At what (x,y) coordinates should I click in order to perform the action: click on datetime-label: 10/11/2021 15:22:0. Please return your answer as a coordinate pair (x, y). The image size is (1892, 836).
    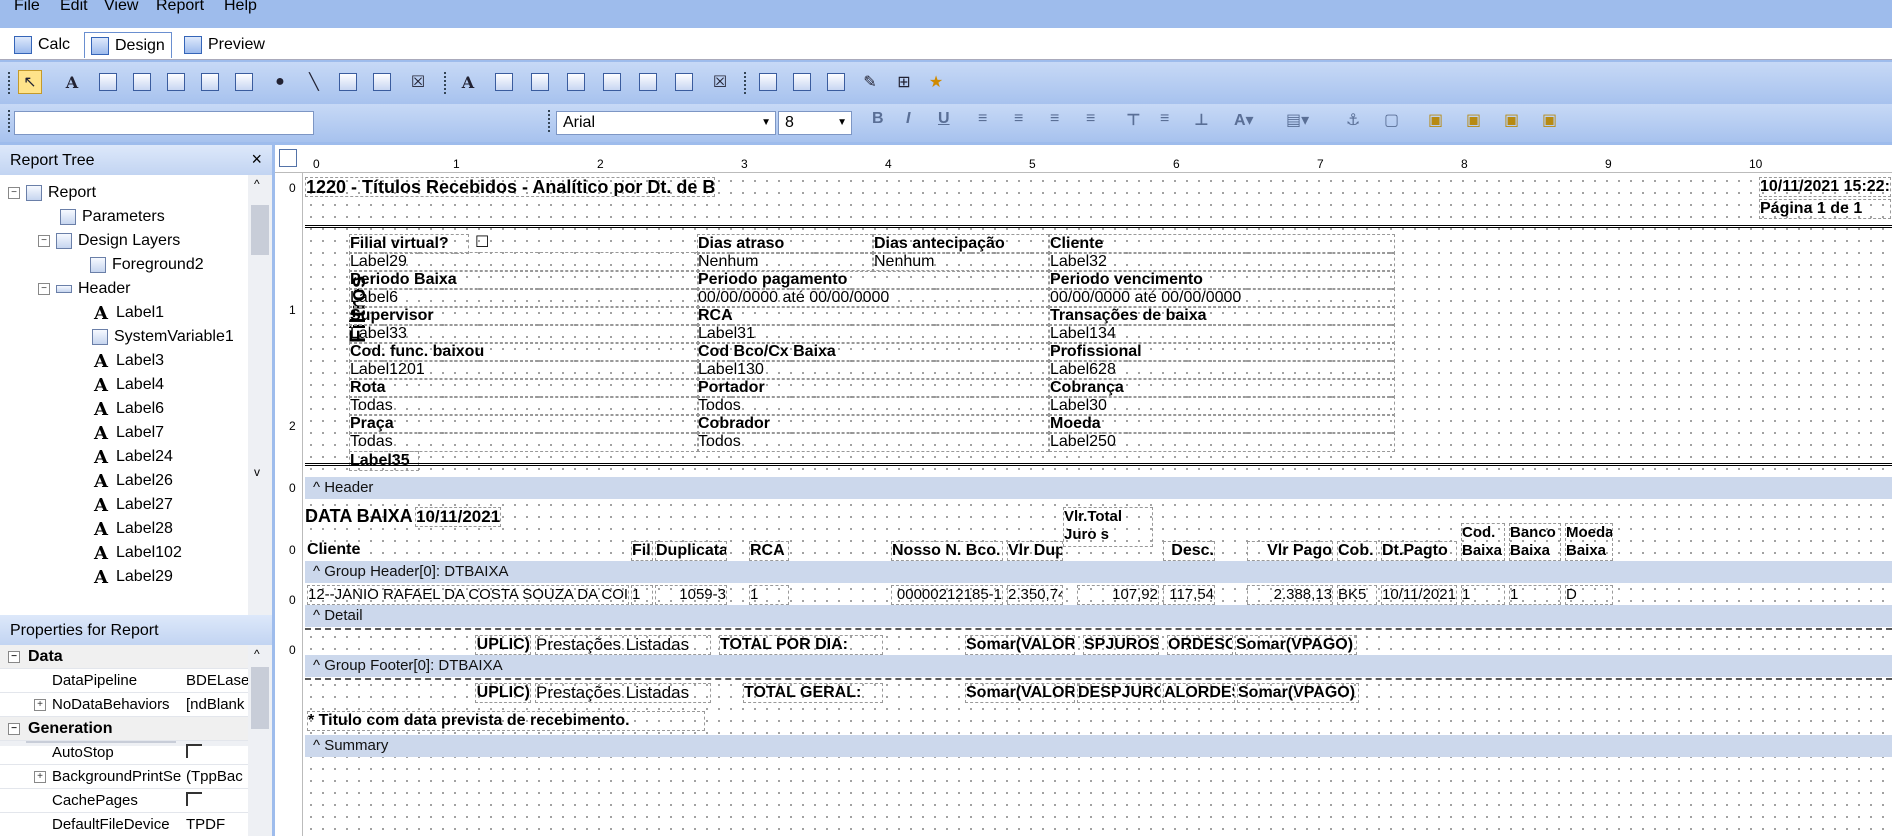
    Looking at the image, I should click on (1825, 187).